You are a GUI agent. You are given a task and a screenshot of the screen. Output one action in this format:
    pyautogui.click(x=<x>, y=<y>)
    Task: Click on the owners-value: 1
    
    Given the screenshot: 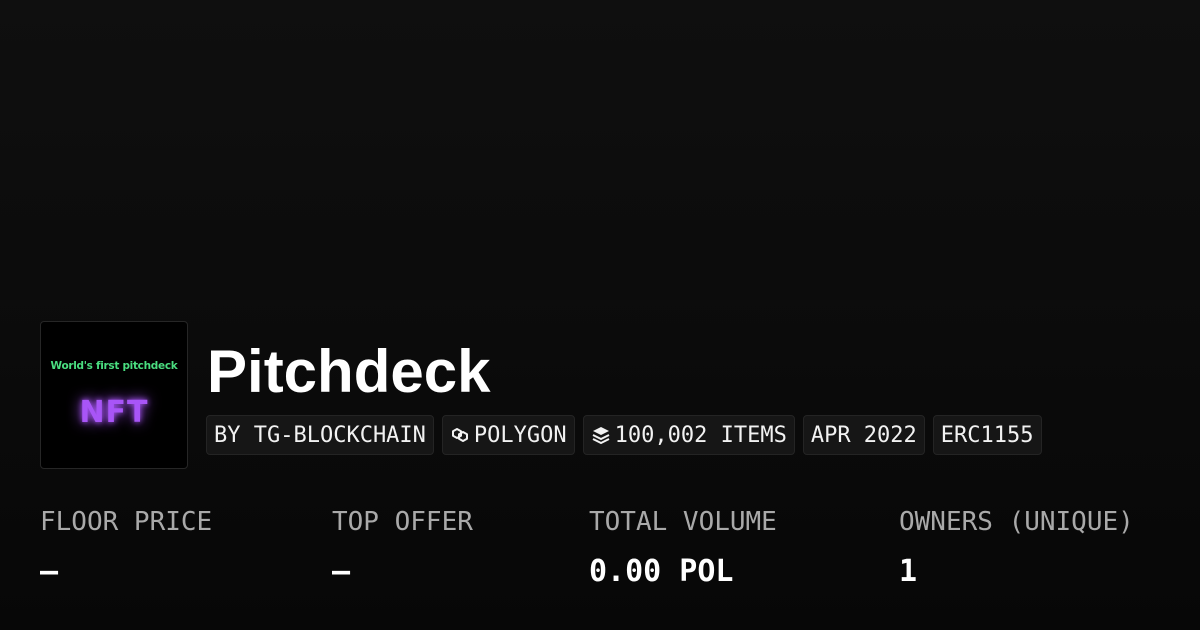 What is the action you would take?
    pyautogui.click(x=908, y=571)
    